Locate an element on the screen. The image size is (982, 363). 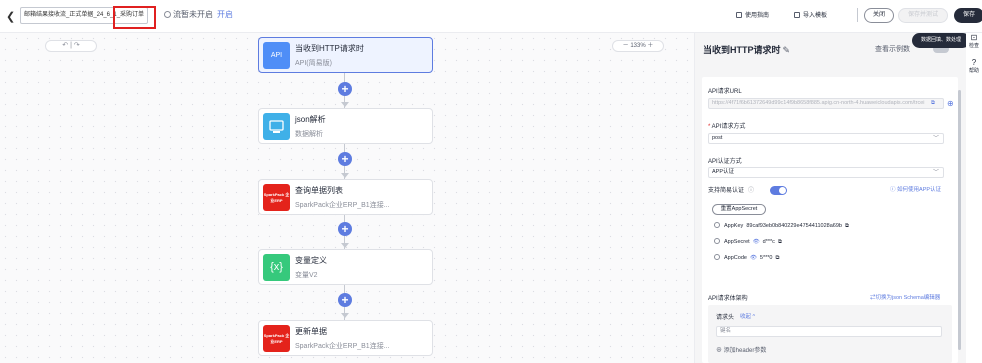
check-label: 检查 is located at coordinates (973, 46).